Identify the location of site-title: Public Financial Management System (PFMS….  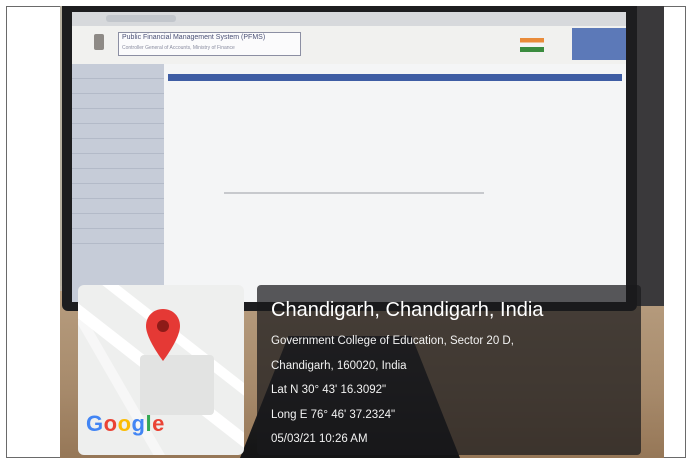
(209, 44).